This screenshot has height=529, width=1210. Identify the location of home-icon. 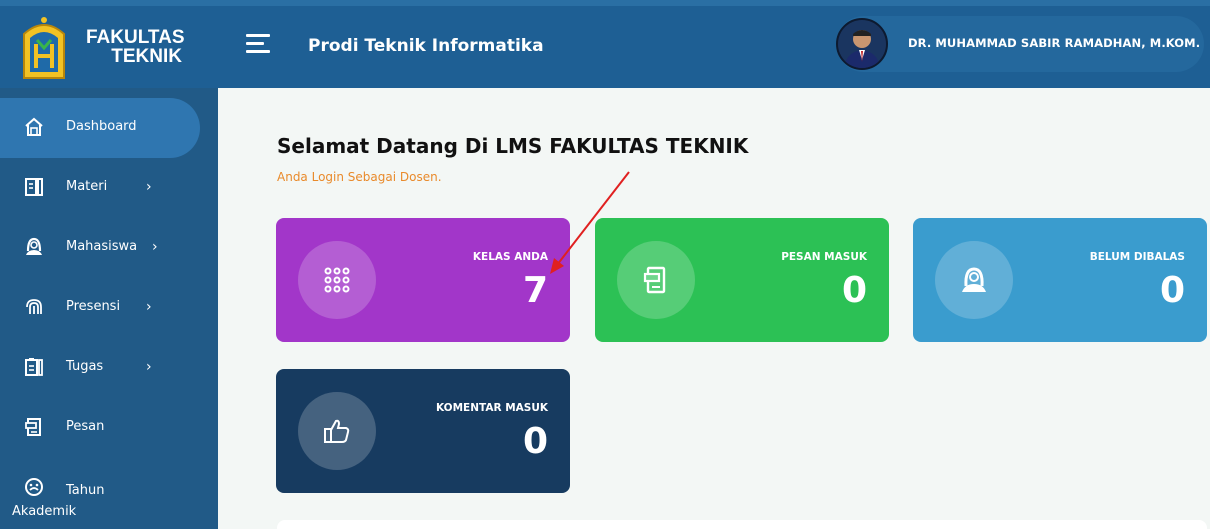
(34, 126).